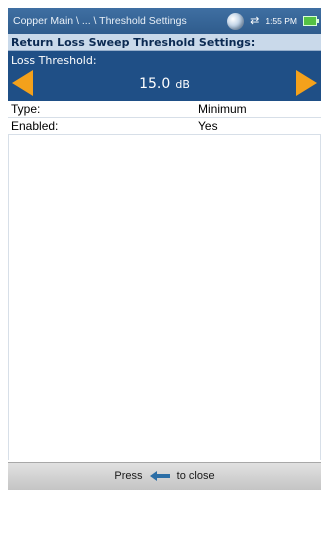 This screenshot has width=329, height=533. Describe the element at coordinates (164, 511) in the screenshot. I see `lower-blank-area` at that location.